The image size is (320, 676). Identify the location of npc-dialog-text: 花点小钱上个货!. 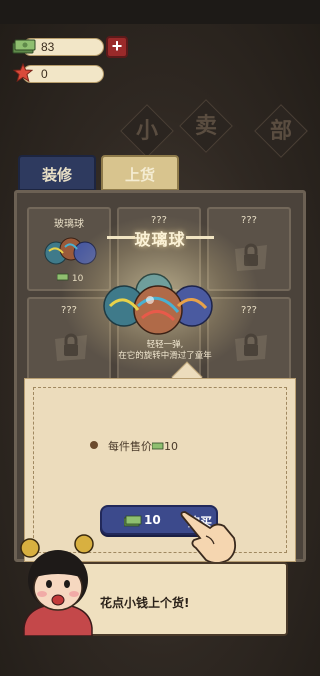
(145, 603).